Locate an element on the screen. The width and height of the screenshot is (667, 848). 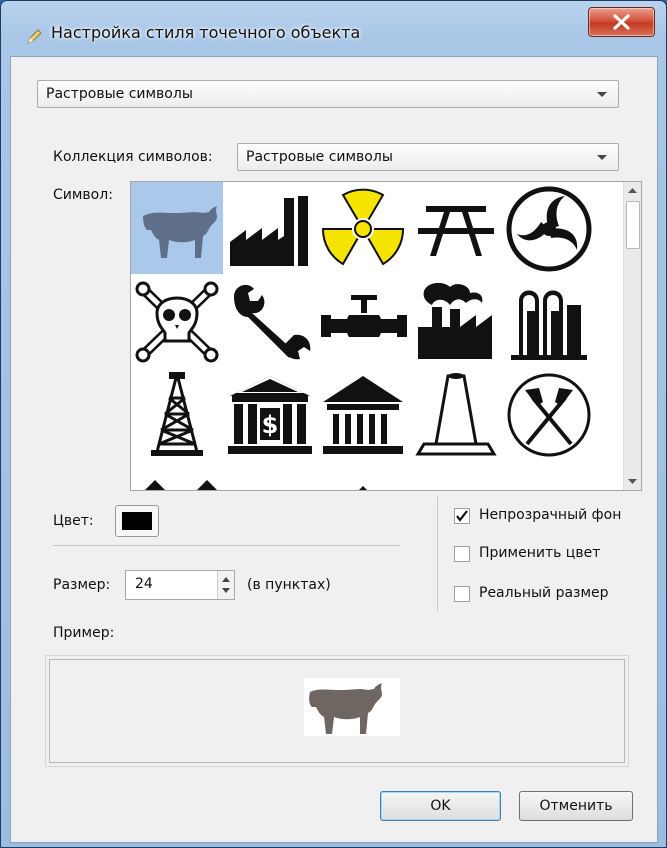
symbol-cell-triskelion is located at coordinates (549, 228).